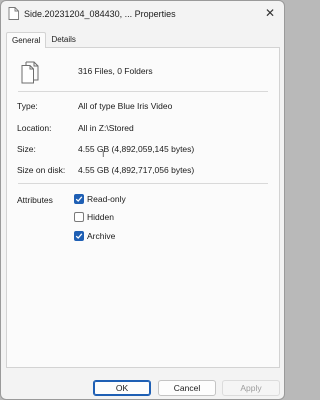 The height and width of the screenshot is (400, 320). Describe the element at coordinates (106, 199) in the screenshot. I see `read-only-label: Read-only` at that location.